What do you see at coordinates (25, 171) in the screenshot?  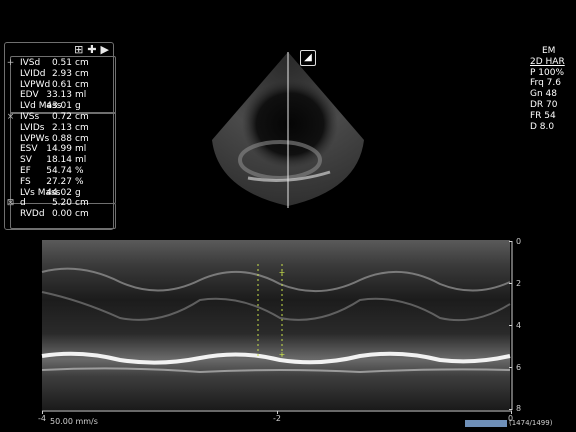 I see `measurement-label: EF` at bounding box center [25, 171].